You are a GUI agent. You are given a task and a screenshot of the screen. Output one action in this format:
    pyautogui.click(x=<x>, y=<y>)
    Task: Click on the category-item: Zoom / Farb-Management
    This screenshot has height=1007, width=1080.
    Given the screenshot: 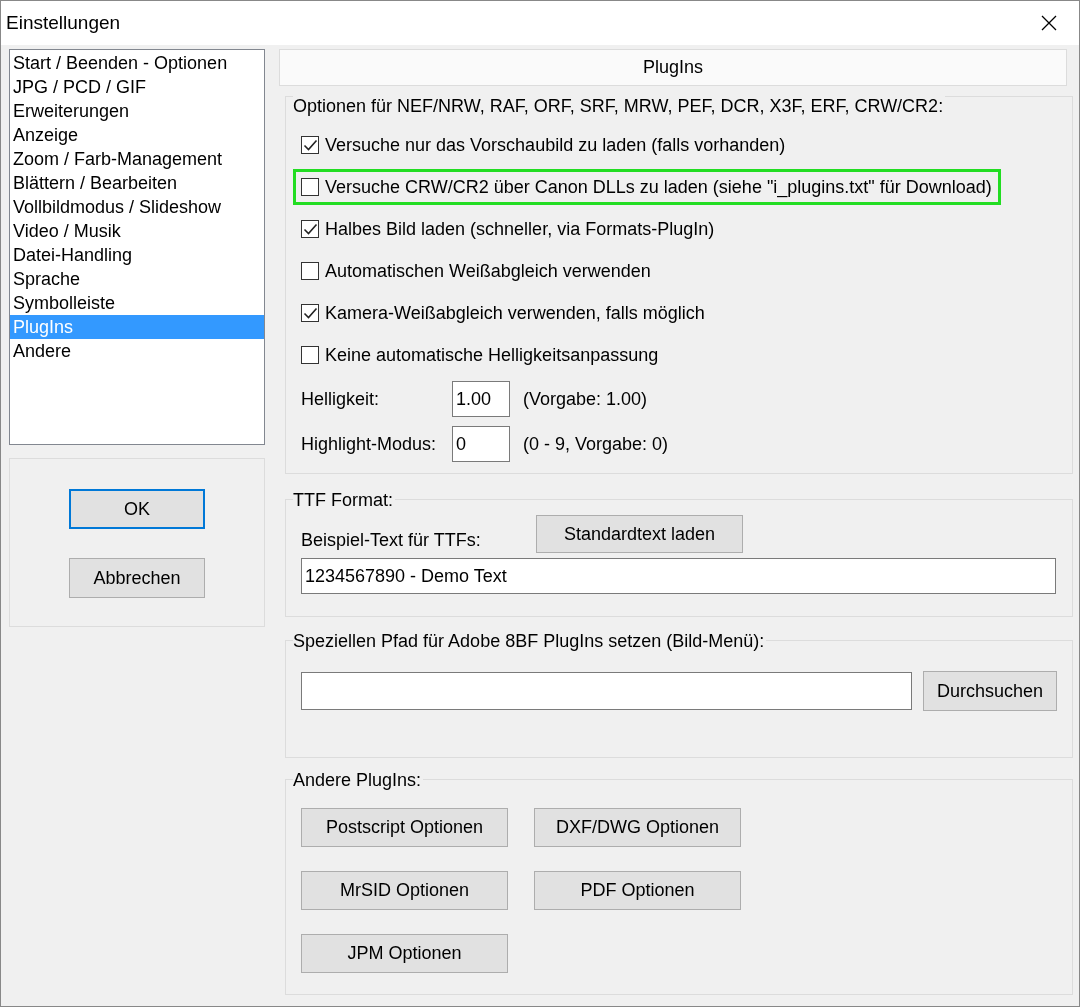 What is the action you would take?
    pyautogui.click(x=137, y=159)
    